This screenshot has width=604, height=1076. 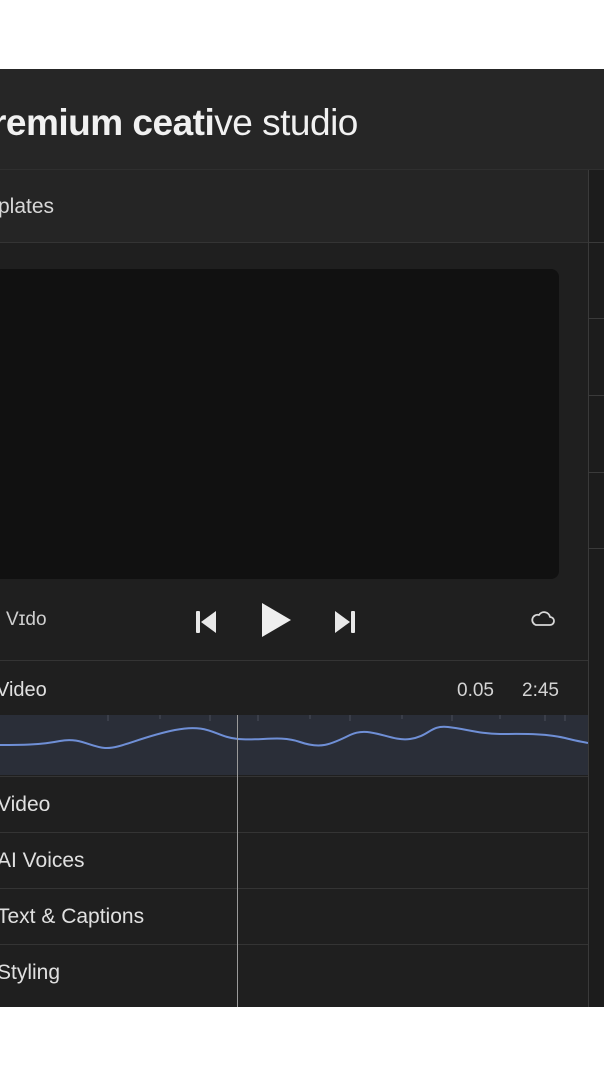 I want to click on timeline-playhead, so click(x=237, y=861).